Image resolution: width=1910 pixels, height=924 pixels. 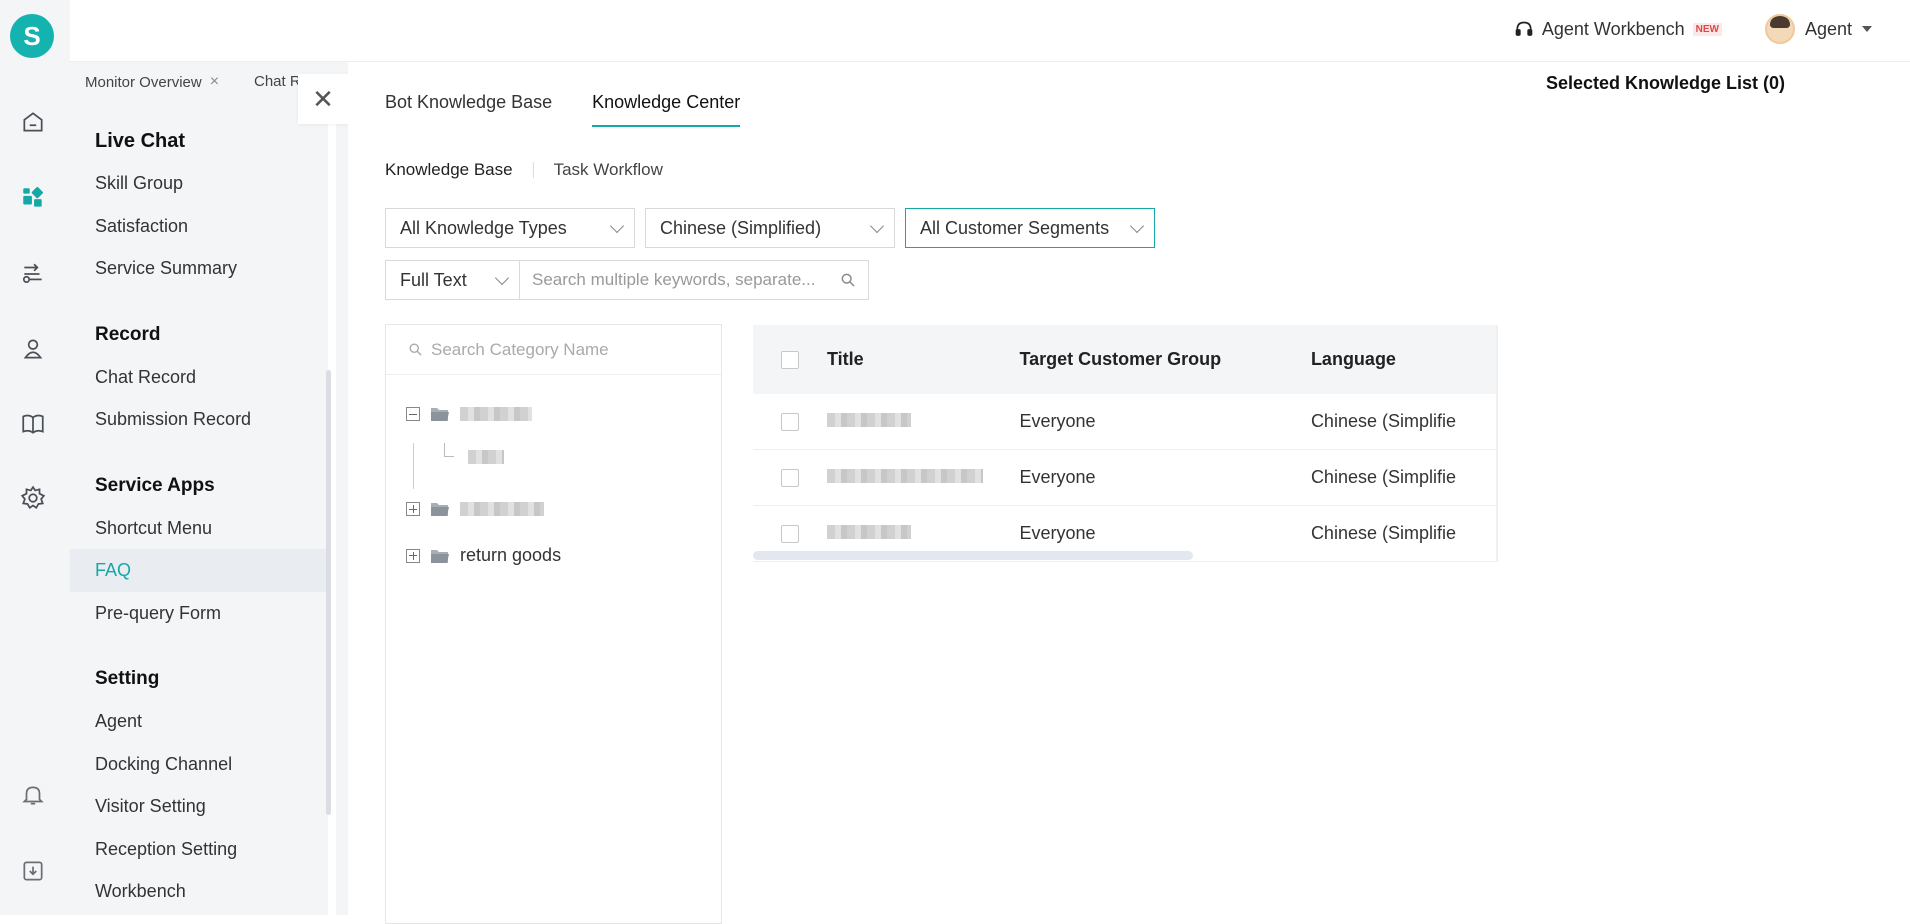 I want to click on sidebar-item-visitor-setting: Visitor Setting, so click(x=199, y=806).